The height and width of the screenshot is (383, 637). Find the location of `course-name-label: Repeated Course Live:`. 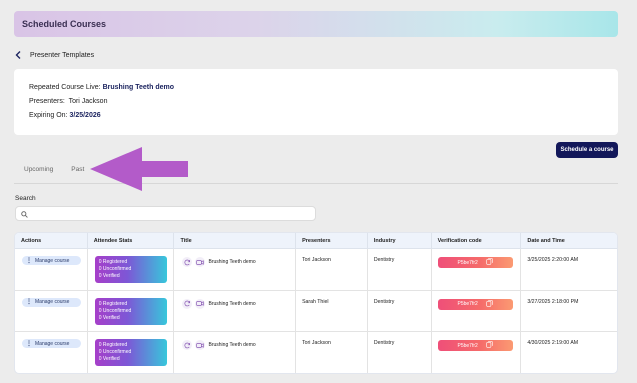

course-name-label: Repeated Course Live: is located at coordinates (65, 87).